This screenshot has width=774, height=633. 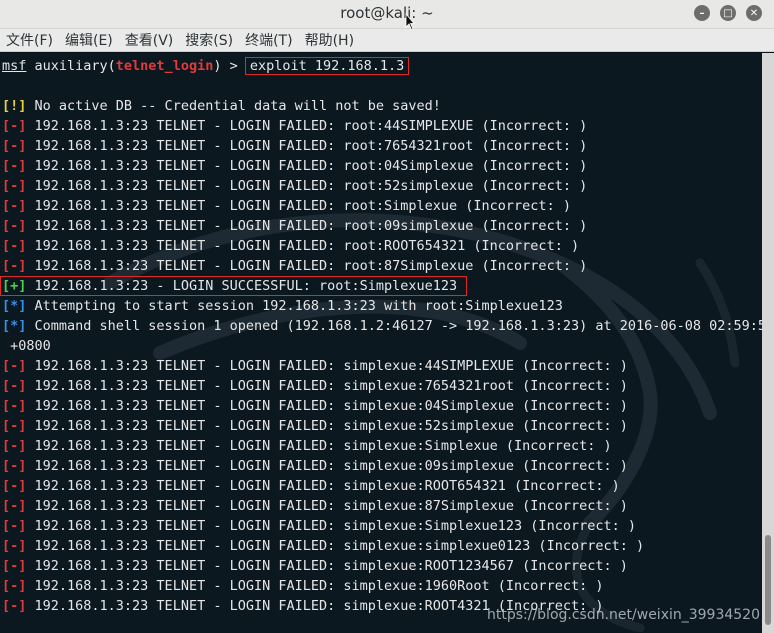 What do you see at coordinates (149, 40) in the screenshot?
I see `menu-view: 查看(V)` at bounding box center [149, 40].